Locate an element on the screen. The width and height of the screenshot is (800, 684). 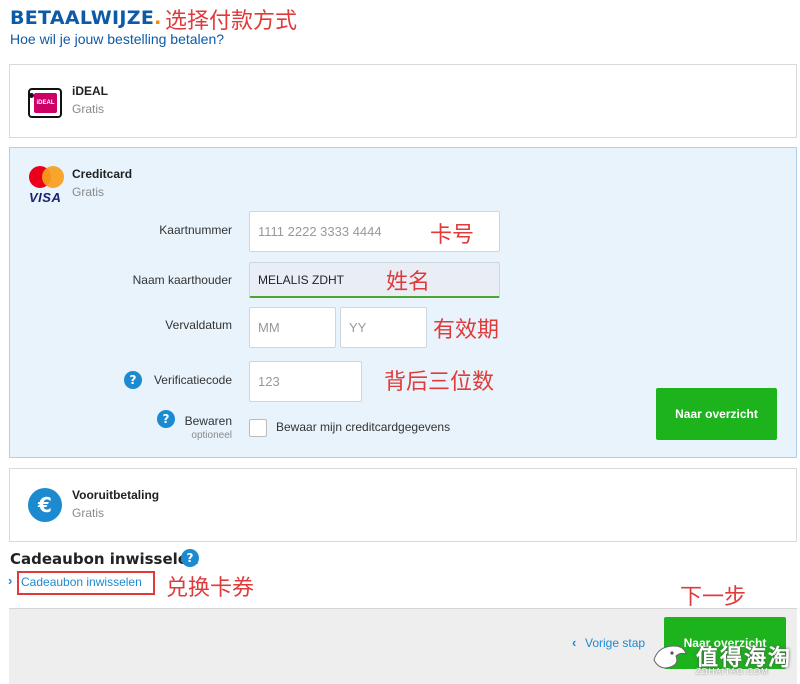
save-card-checkbox is located at coordinates (258, 428).